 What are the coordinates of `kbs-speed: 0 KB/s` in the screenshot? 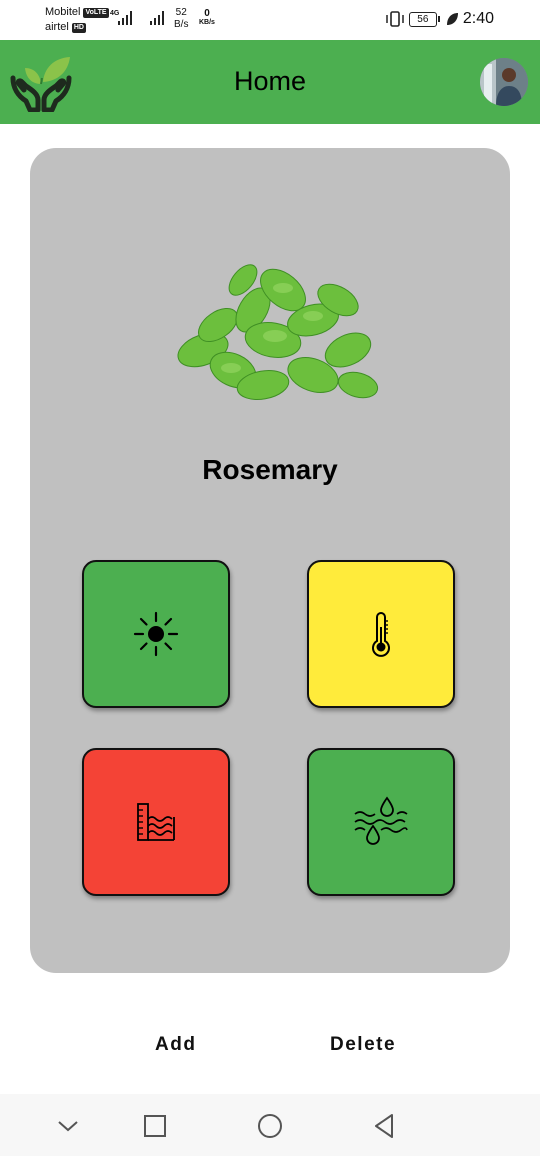 It's located at (207, 18).